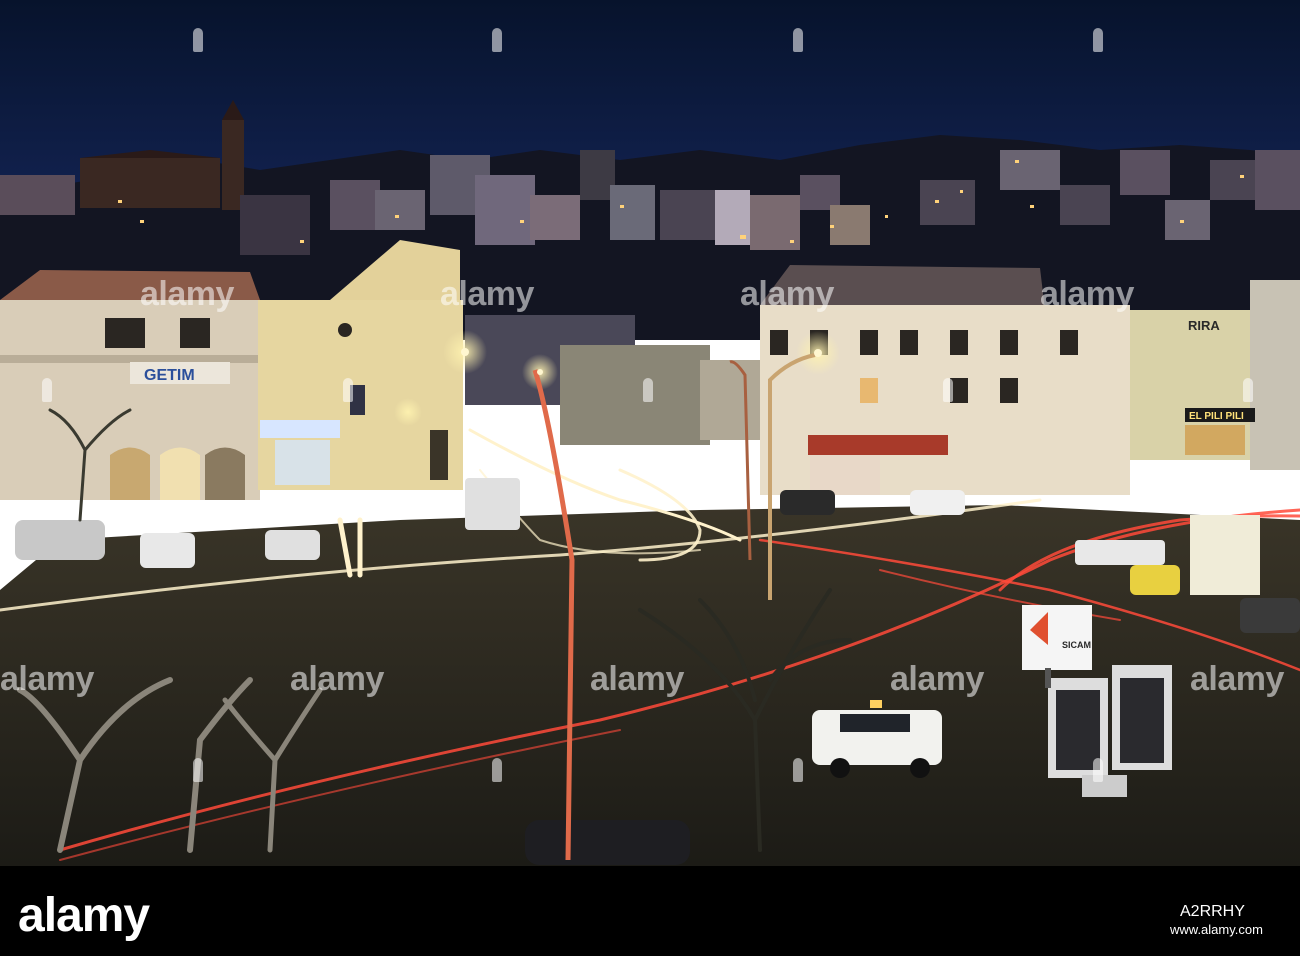  Describe the element at coordinates (1212, 911) in the screenshot. I see `image-id: A2RRHY` at that location.